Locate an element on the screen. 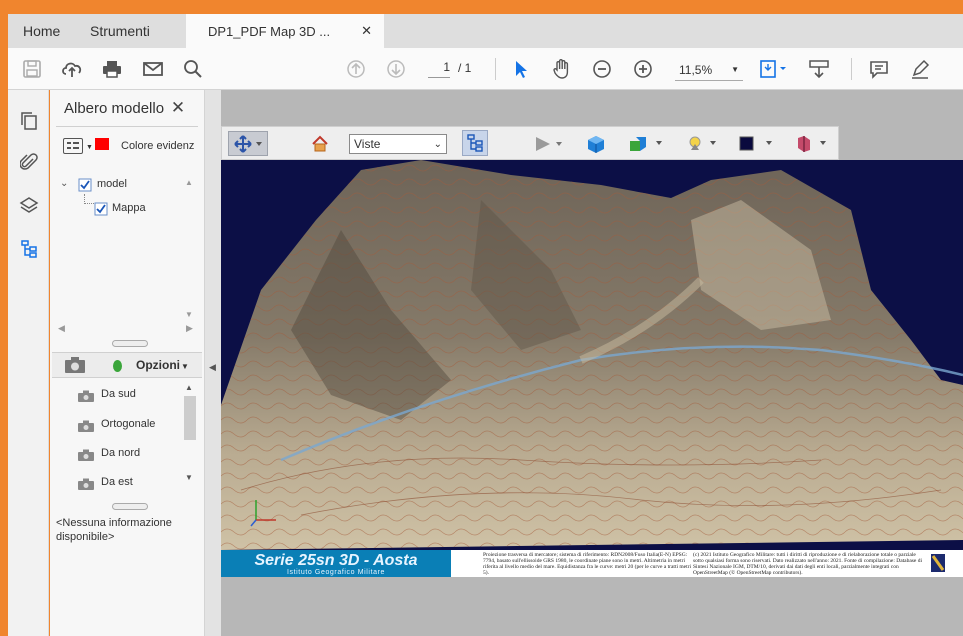 The width and height of the screenshot is (963, 636). collapse-arrow-icon: ◀ is located at coordinates (212, 367).